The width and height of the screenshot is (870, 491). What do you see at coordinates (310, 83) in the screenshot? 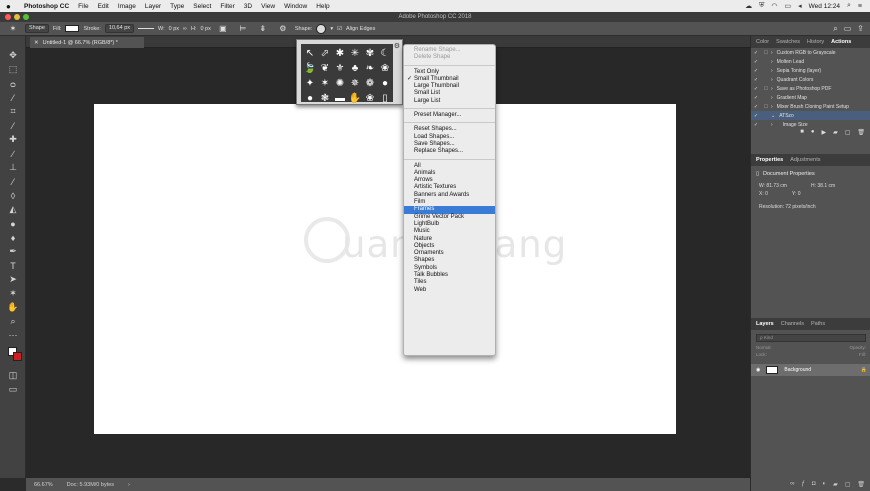
I see `shape-thumbnail: ✦` at bounding box center [310, 83].